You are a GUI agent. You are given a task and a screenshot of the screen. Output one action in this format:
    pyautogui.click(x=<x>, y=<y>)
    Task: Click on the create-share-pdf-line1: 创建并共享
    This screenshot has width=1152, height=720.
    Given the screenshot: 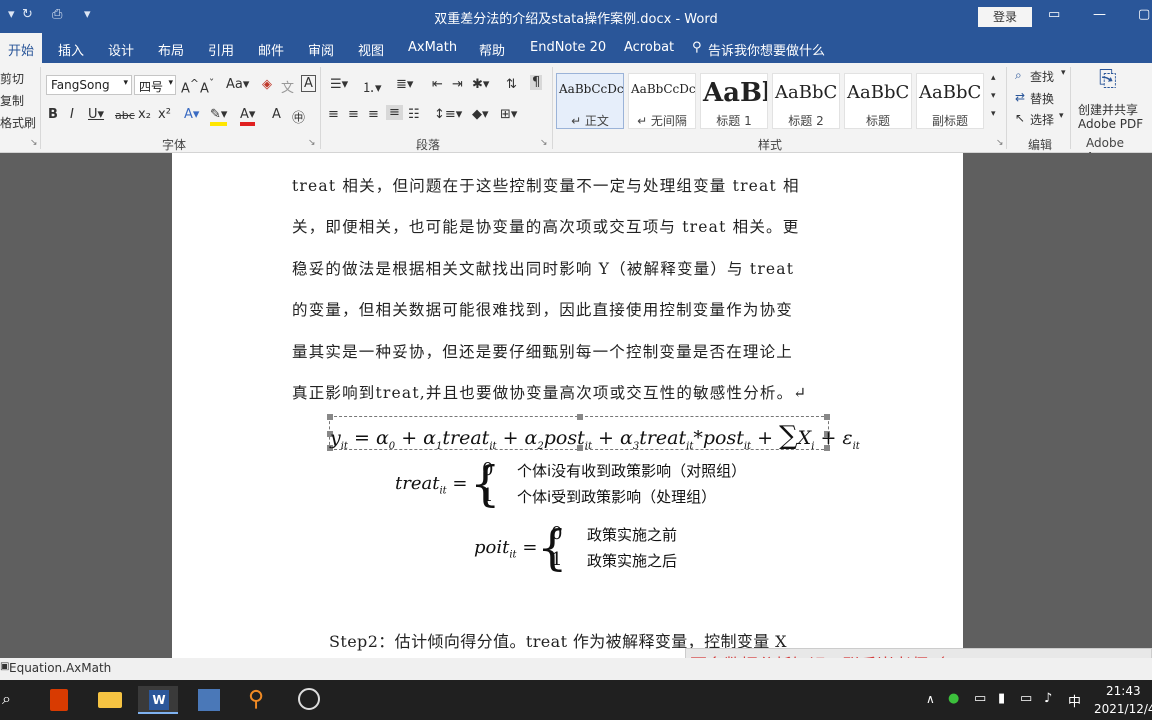 What is the action you would take?
    pyautogui.click(x=1108, y=109)
    